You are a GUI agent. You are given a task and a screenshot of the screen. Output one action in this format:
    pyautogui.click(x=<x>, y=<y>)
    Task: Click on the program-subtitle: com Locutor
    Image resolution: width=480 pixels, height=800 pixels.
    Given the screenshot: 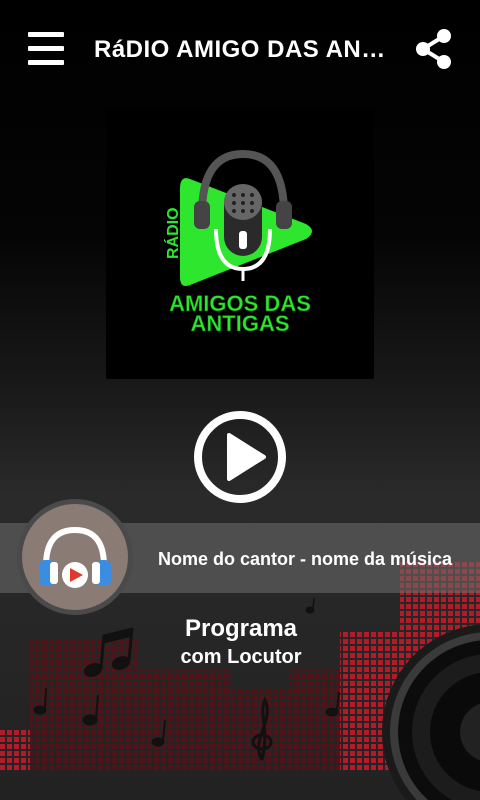 What is the action you would take?
    pyautogui.click(x=241, y=657)
    